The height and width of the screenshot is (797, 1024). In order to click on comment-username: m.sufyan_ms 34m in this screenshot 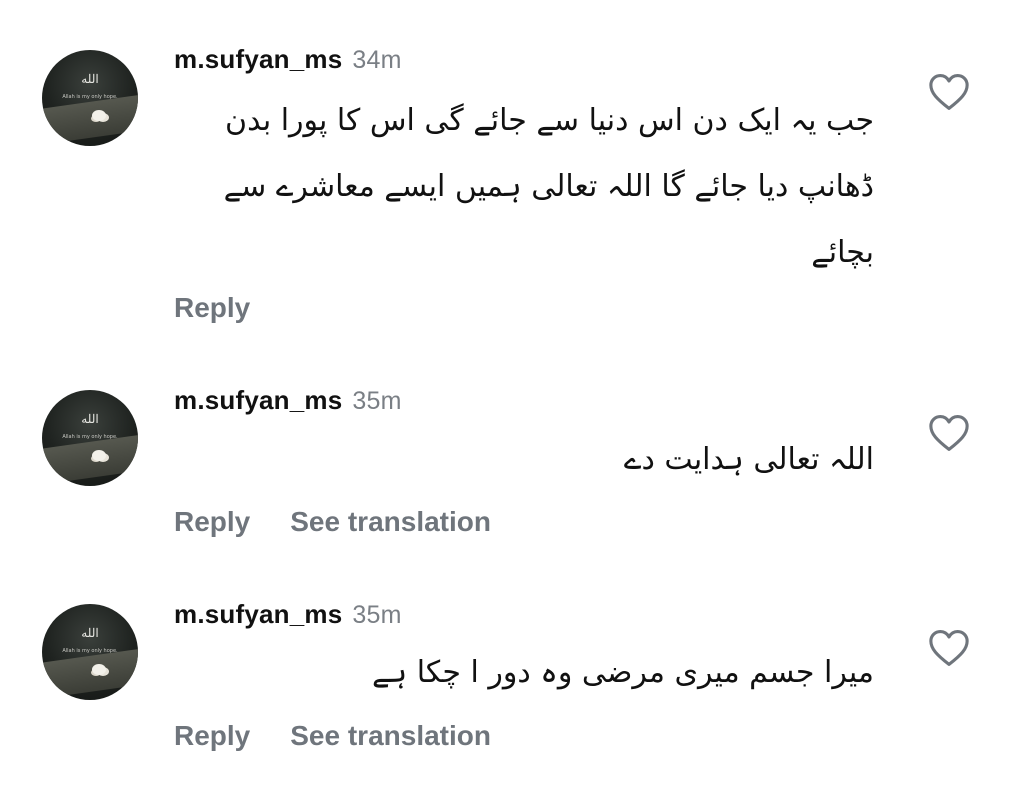, I will do `click(288, 59)`.